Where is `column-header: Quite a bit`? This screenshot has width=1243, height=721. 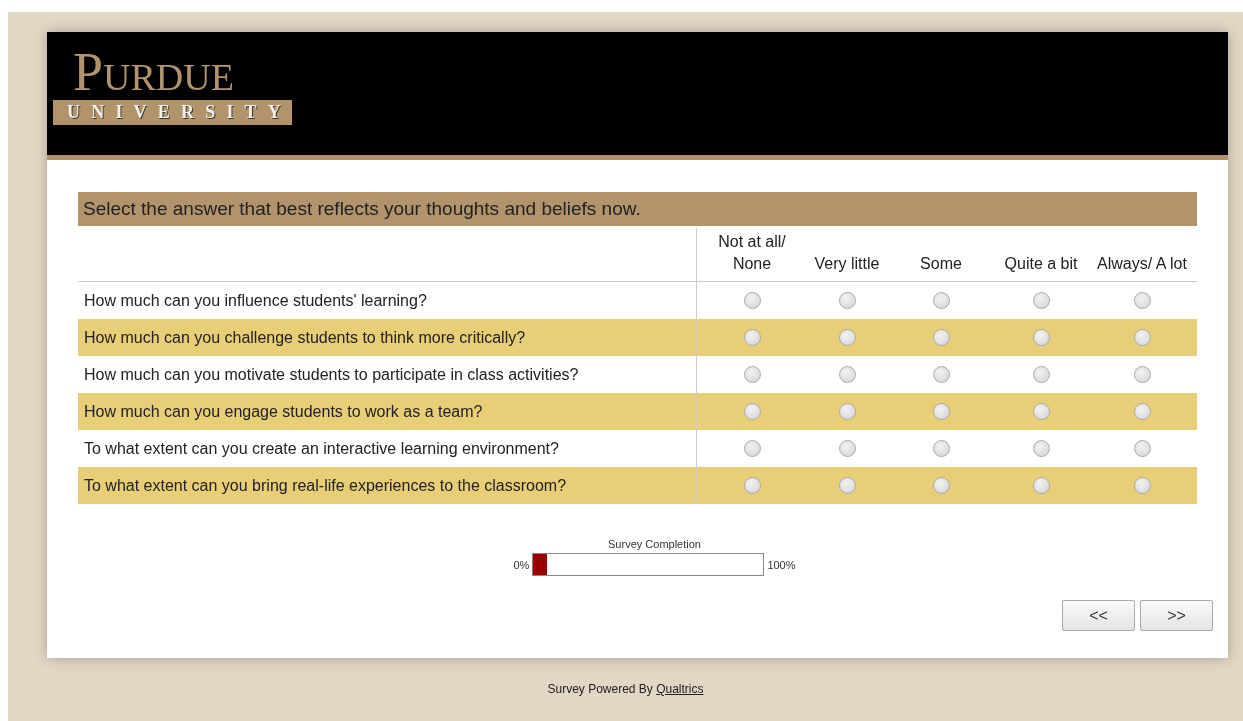 column-header: Quite a bit is located at coordinates (1041, 255).